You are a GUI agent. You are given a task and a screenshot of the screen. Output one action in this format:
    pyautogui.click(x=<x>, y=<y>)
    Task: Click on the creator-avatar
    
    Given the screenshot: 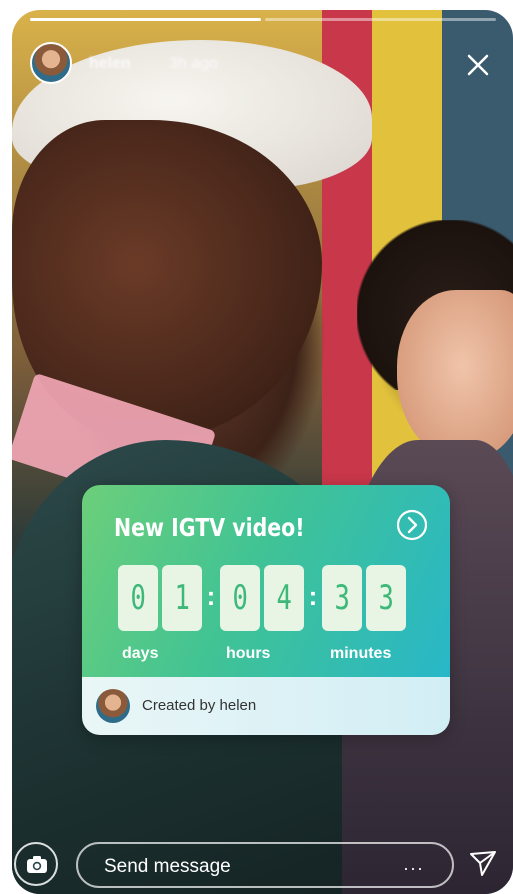 What is the action you would take?
    pyautogui.click(x=113, y=706)
    